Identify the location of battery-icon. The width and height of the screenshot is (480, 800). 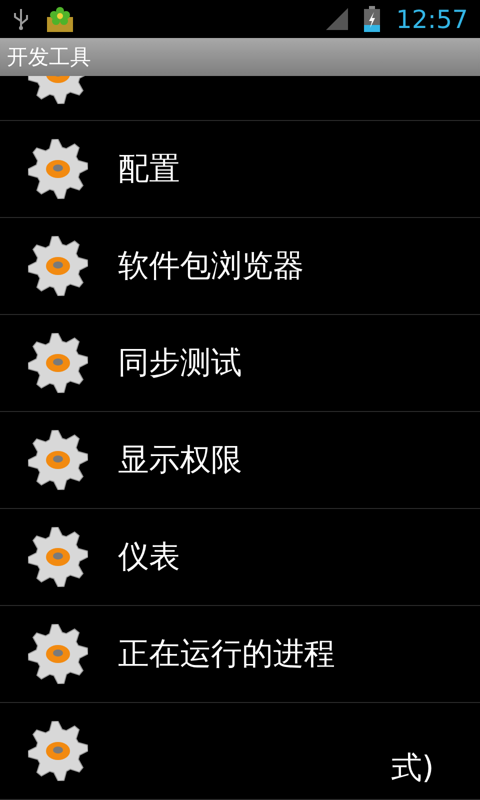
(372, 19).